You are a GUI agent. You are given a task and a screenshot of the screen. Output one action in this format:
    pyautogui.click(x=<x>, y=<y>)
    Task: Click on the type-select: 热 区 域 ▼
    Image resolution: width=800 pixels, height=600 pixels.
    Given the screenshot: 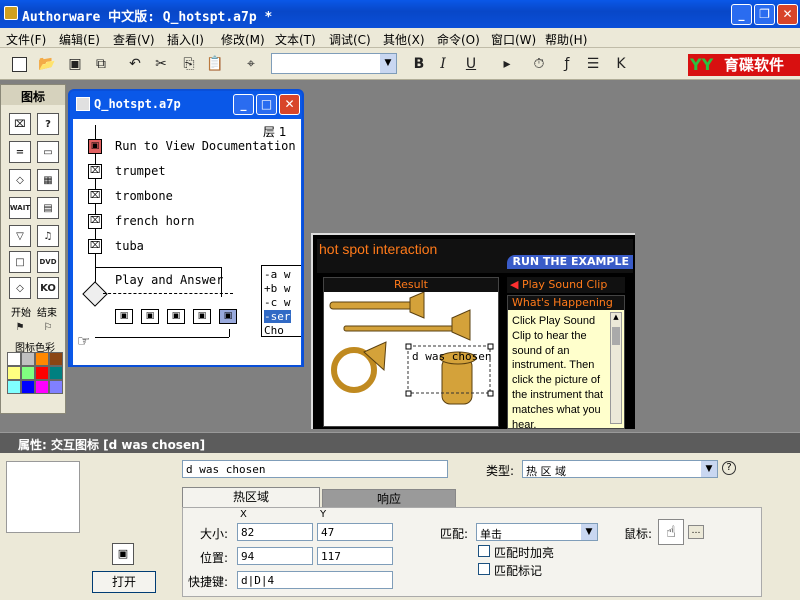 What is the action you would take?
    pyautogui.click(x=620, y=469)
    